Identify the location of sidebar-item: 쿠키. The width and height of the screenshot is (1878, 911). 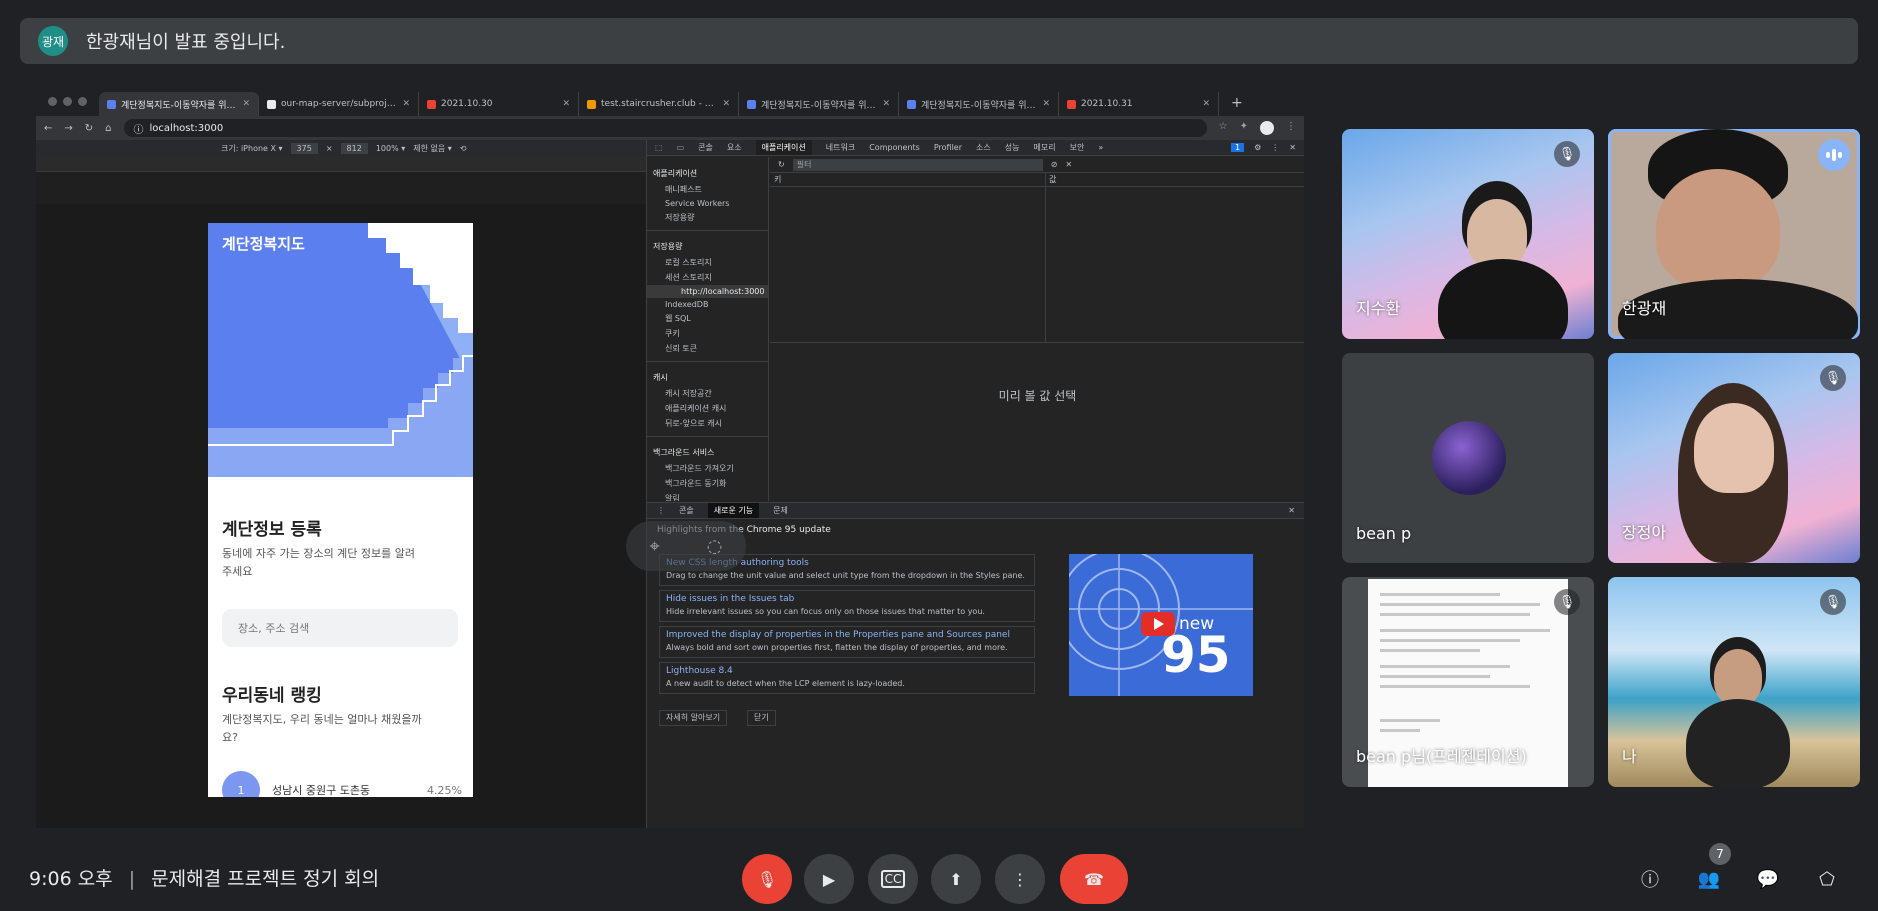
(707, 333).